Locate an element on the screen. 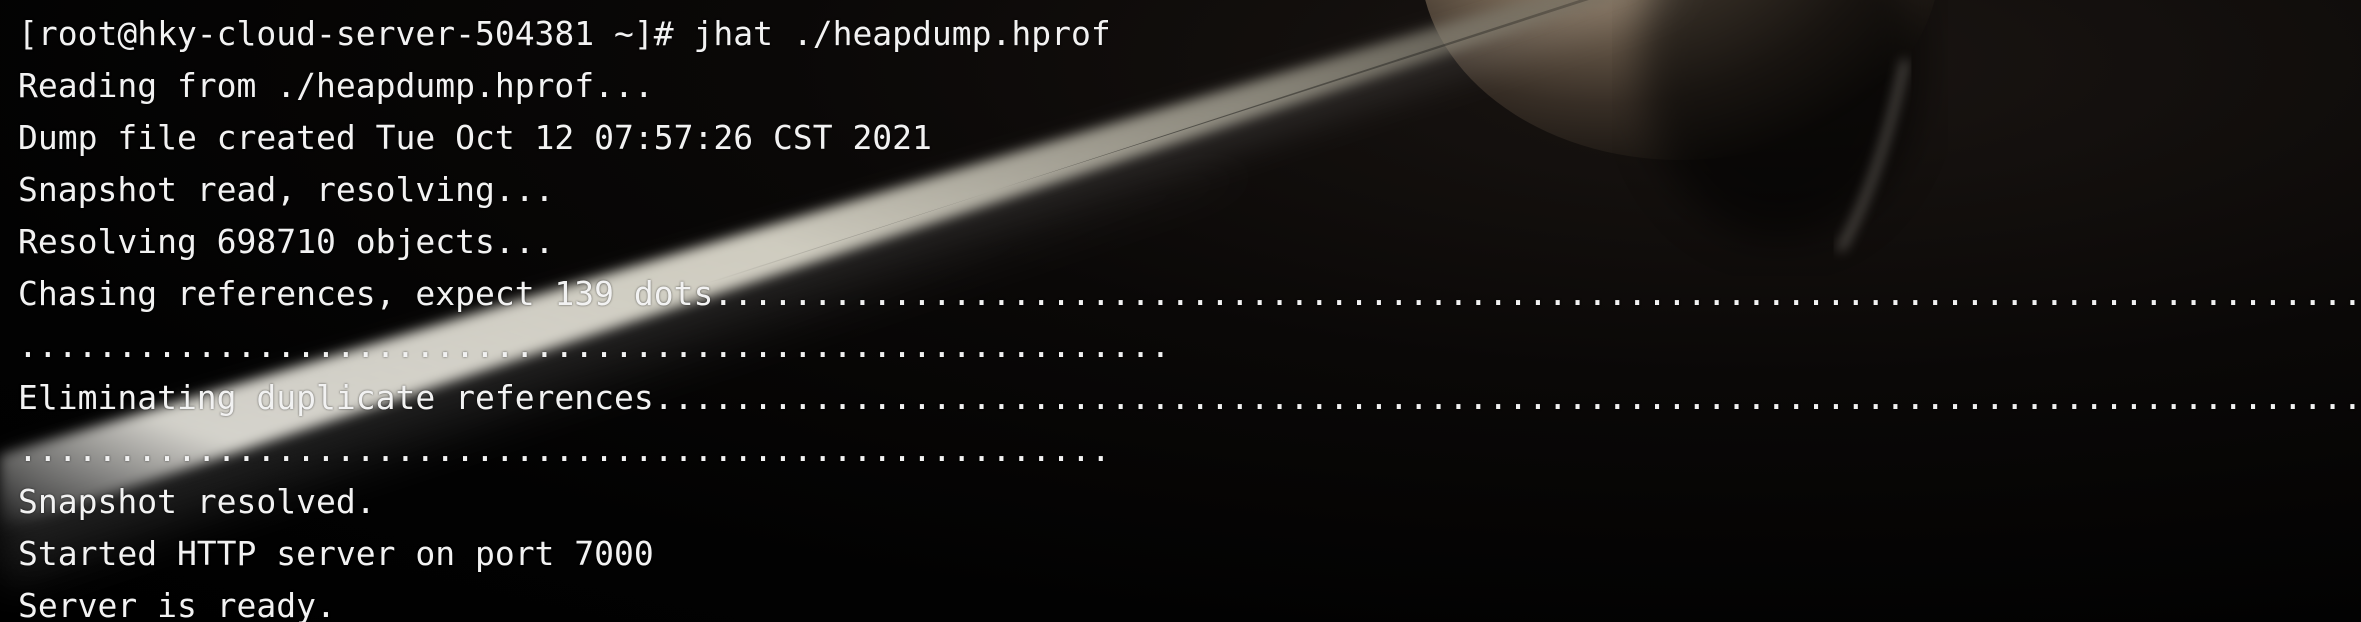 The image size is (2361, 622). output-line: Server is ready. is located at coordinates (177, 604).